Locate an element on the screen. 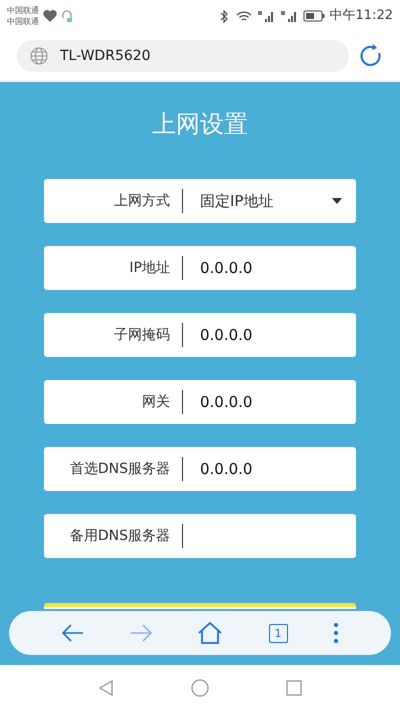 This screenshot has width=400, height=711. wifi-icon is located at coordinates (244, 16).